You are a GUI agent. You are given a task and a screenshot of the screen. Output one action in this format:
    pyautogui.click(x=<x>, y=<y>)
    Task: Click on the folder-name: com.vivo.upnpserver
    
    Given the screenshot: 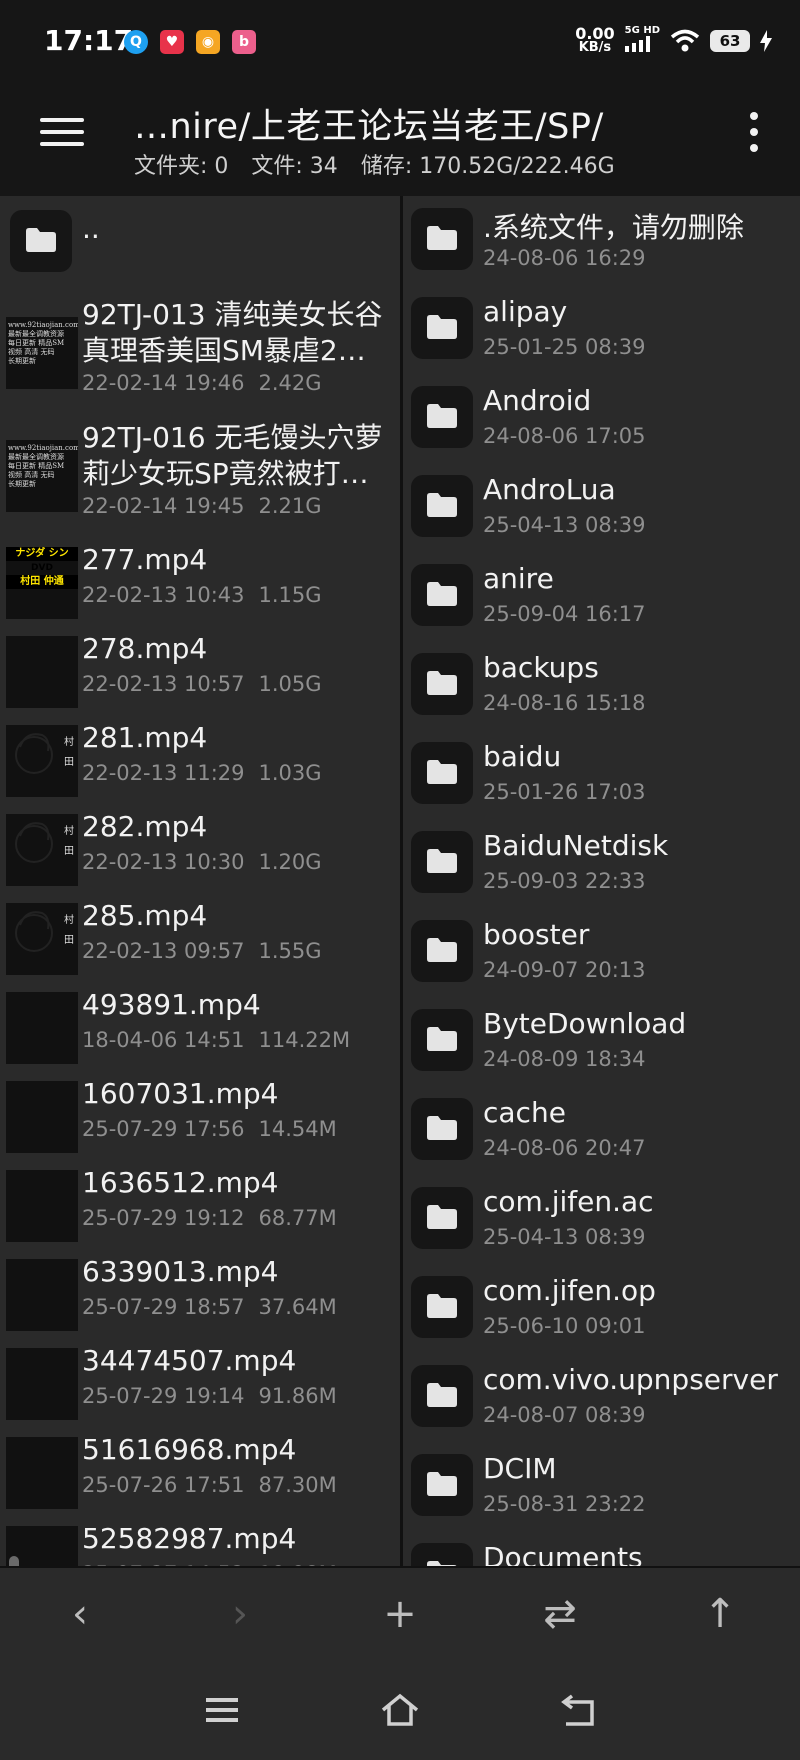 What is the action you would take?
    pyautogui.click(x=630, y=1379)
    